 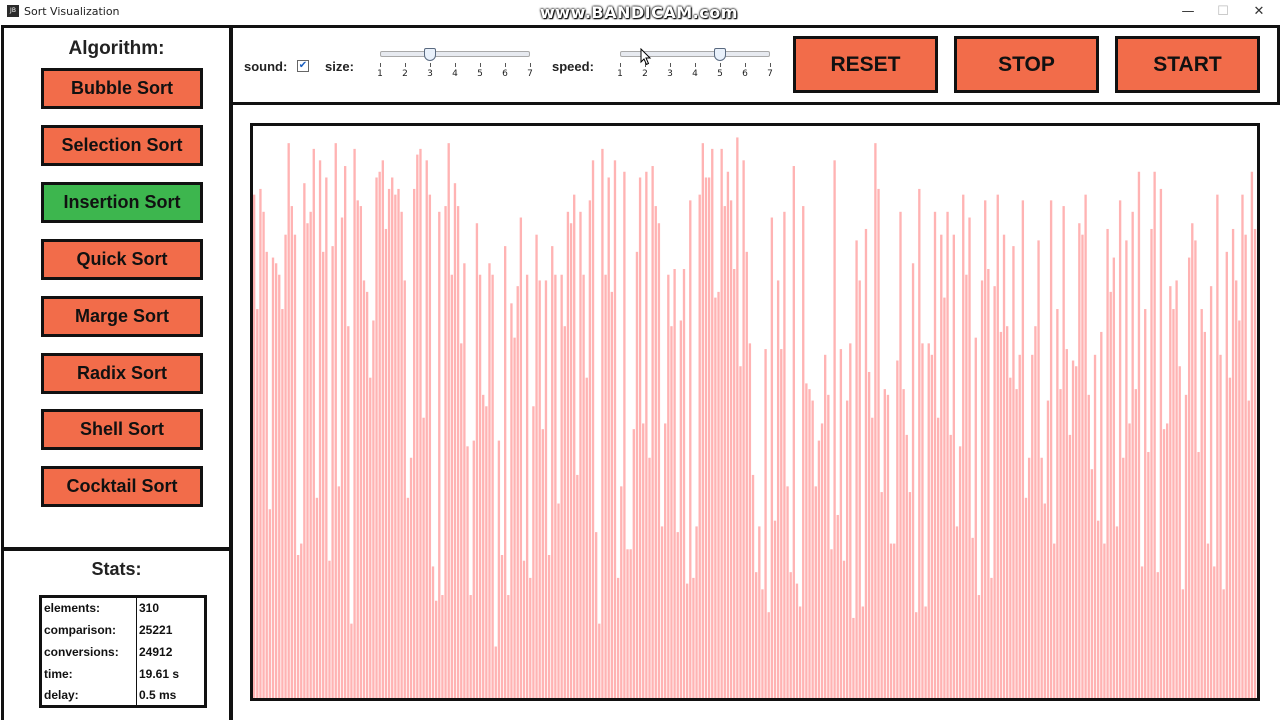 What do you see at coordinates (1259, 12) in the screenshot?
I see `close-icon: ✕` at bounding box center [1259, 12].